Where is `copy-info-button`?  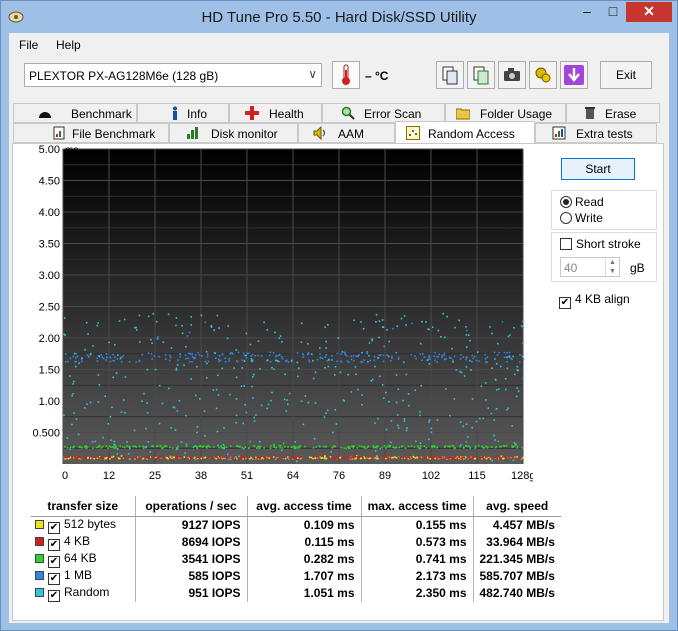
copy-info-button is located at coordinates (450, 75).